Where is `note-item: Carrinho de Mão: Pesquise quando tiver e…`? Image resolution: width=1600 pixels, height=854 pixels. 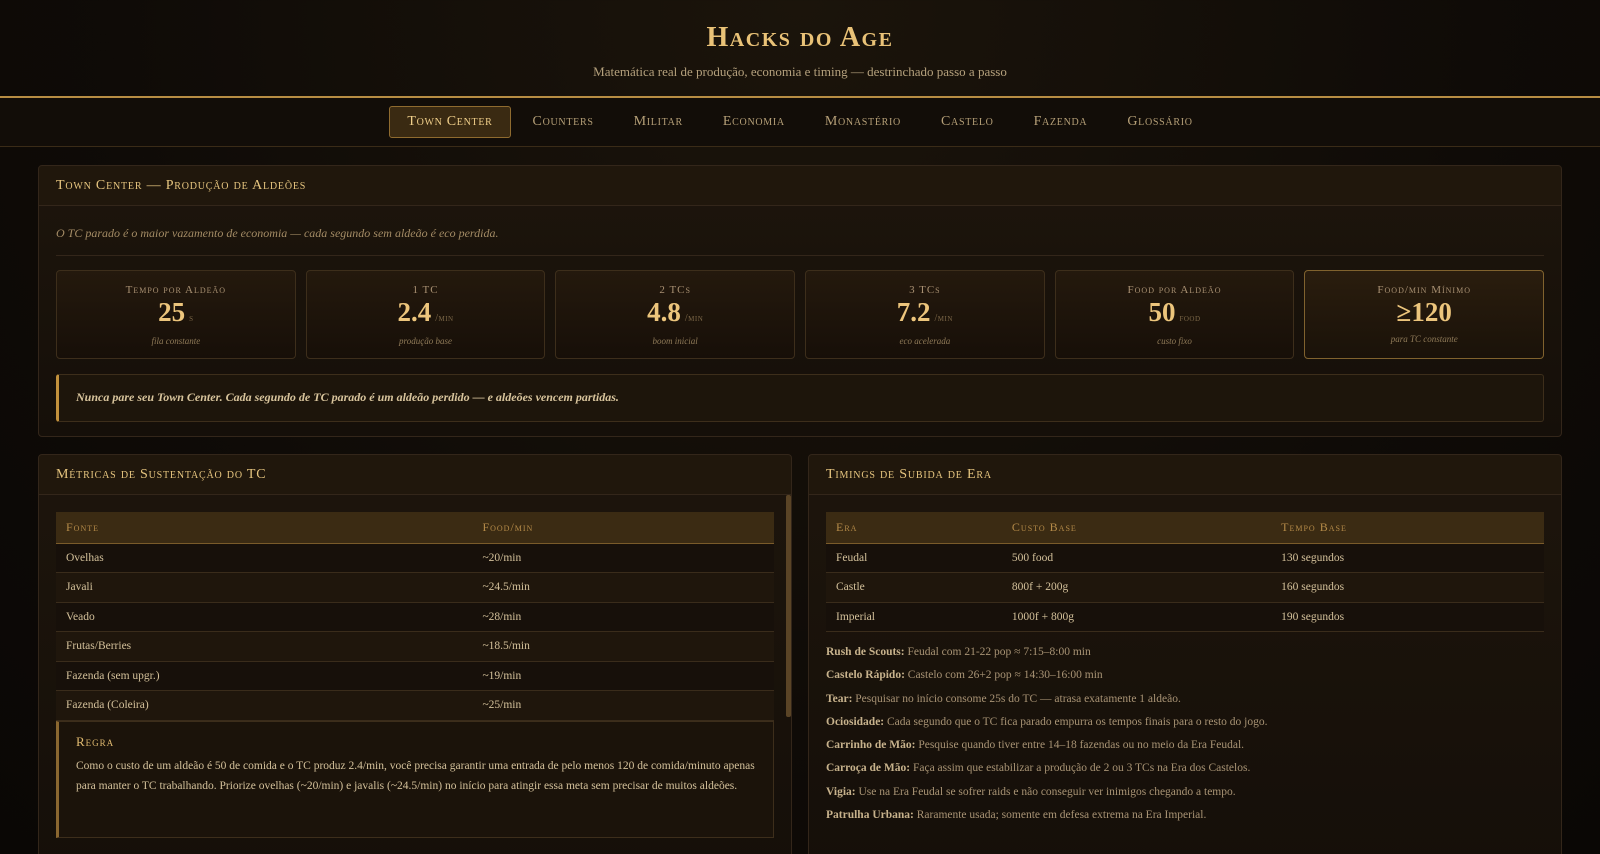
note-item: Carrinho de Mão: Pesquise quando tiver e… is located at coordinates (1185, 748).